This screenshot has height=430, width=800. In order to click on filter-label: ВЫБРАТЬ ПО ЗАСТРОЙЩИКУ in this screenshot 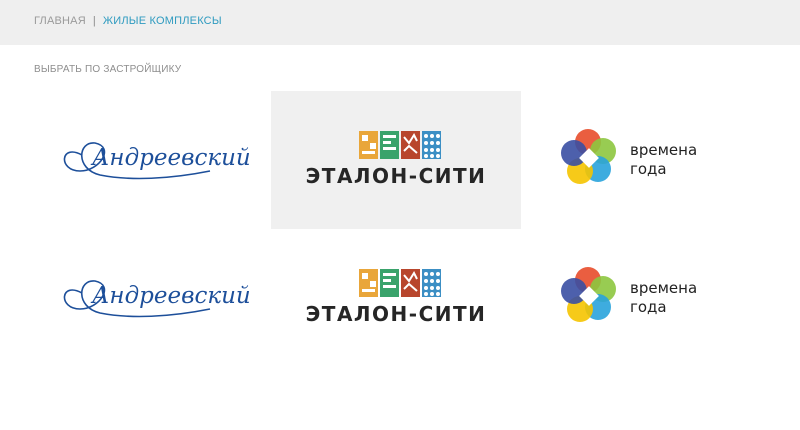, I will do `click(108, 69)`.